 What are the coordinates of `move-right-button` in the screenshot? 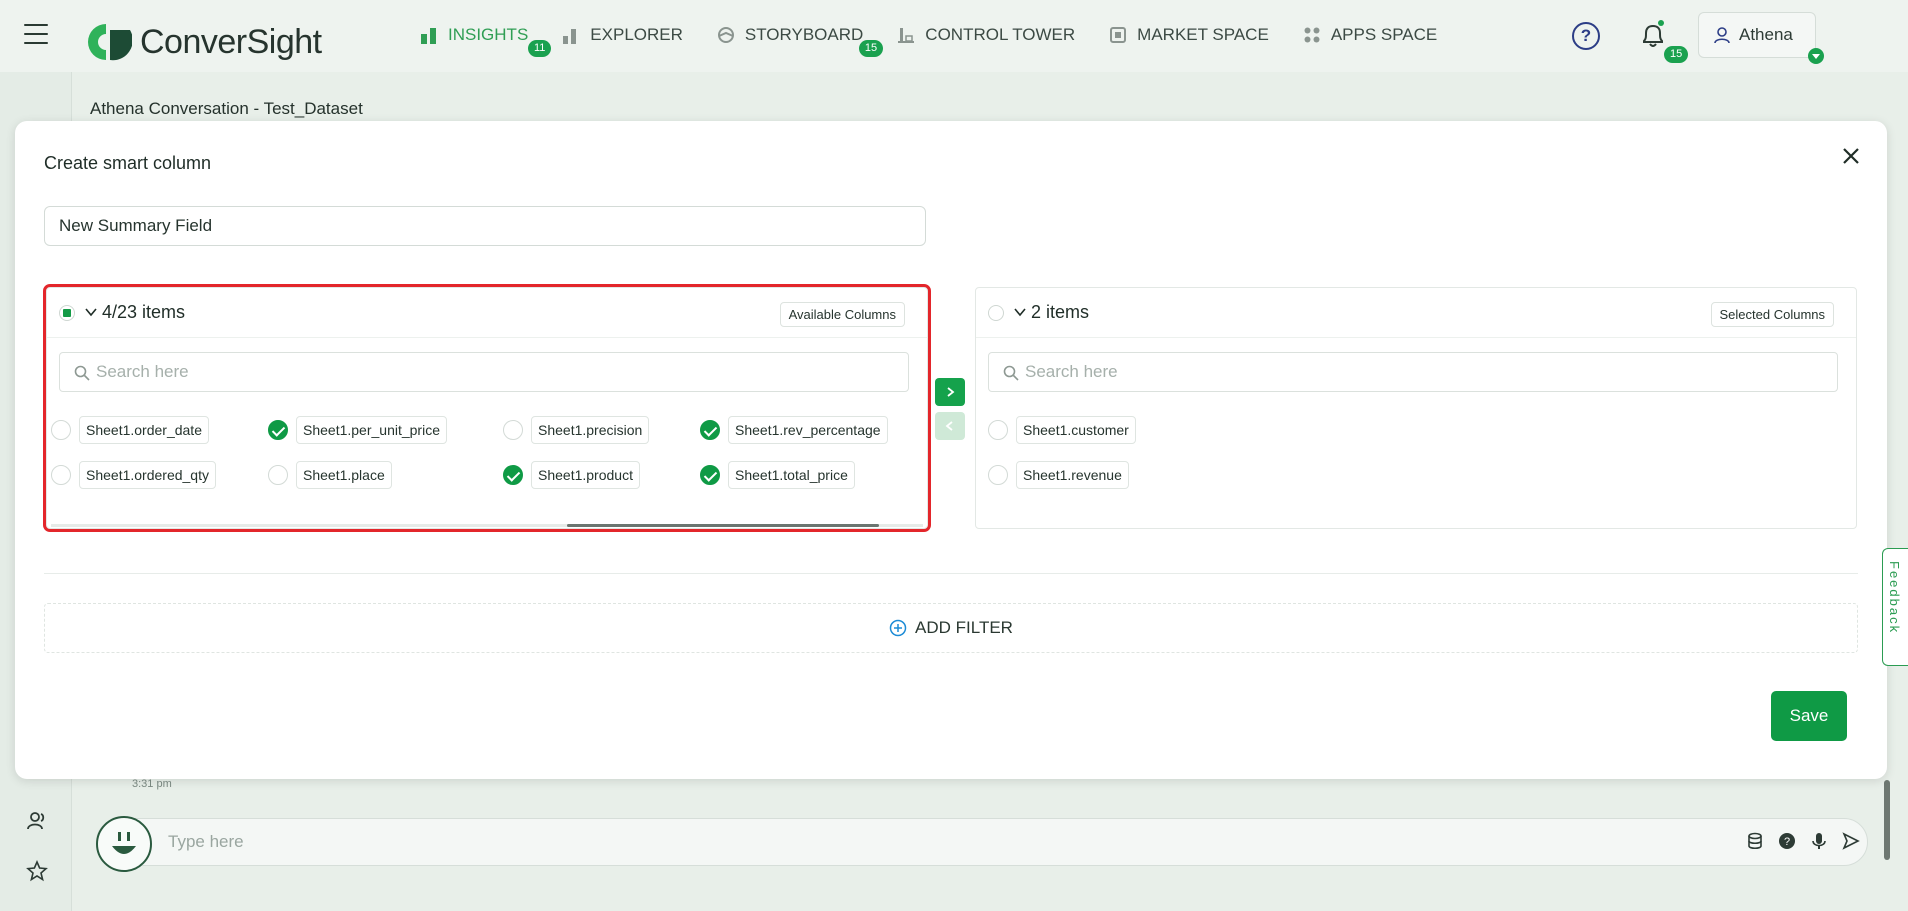 It's located at (950, 392).